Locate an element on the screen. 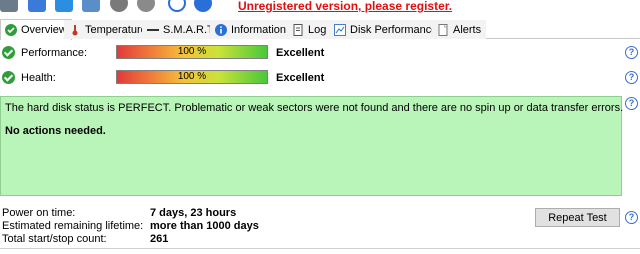 The image size is (640, 254). settings-icon is located at coordinates (146, 6).